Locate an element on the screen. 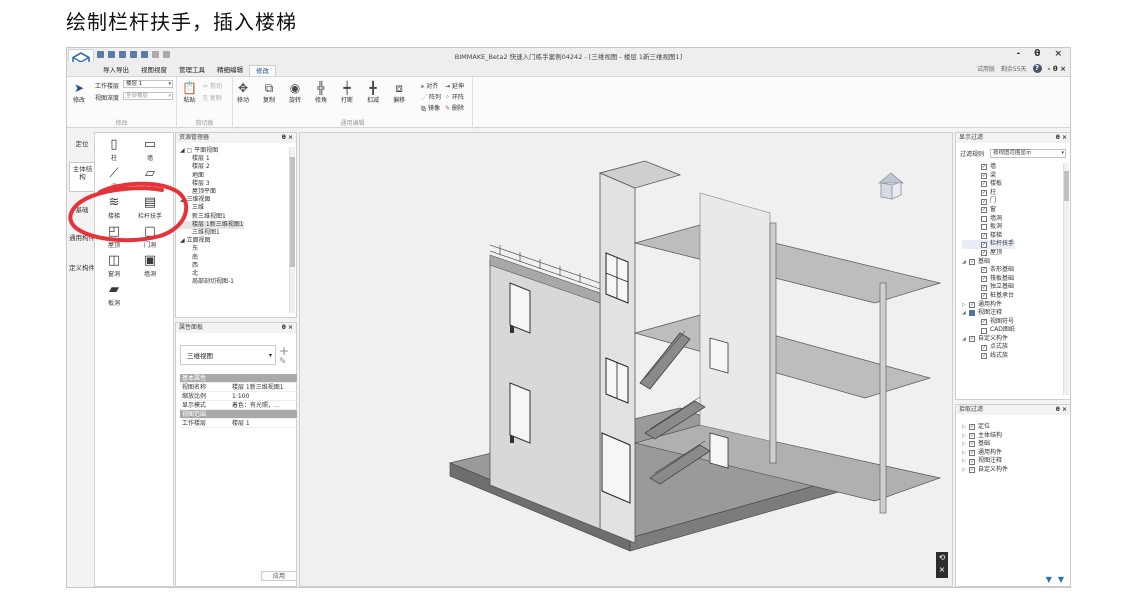 This screenshot has height=603, width=1137. view-type-select: 三维视图 ▾ is located at coordinates (228, 355).